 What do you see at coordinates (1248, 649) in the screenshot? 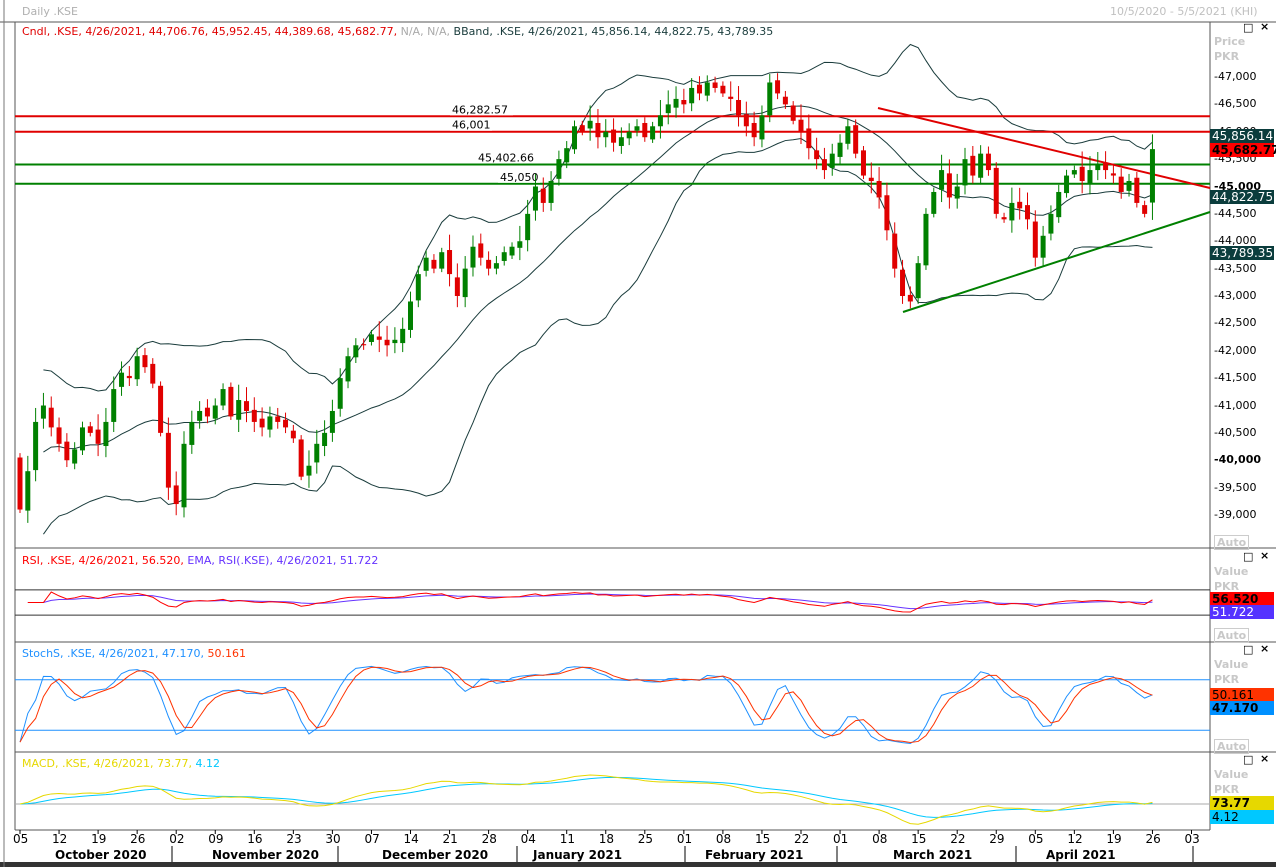
I see `stoch-maximize-icon: □` at bounding box center [1248, 649].